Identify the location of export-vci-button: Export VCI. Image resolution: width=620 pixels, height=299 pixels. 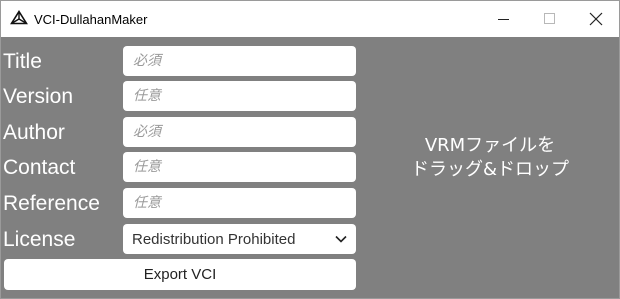
(180, 274).